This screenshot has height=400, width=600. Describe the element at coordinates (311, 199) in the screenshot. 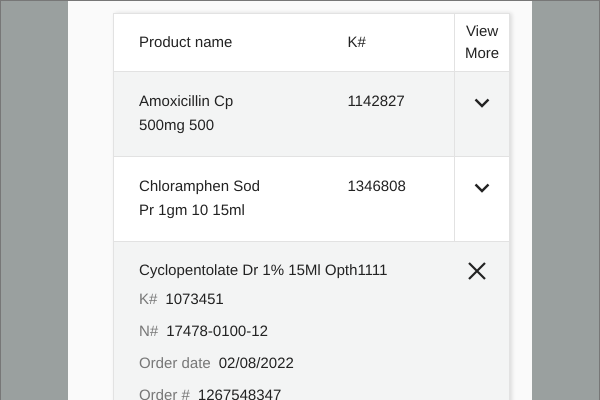

I see `table-row: Chloramphen Sod Pr 1gm 10 15ml 1346808` at that location.